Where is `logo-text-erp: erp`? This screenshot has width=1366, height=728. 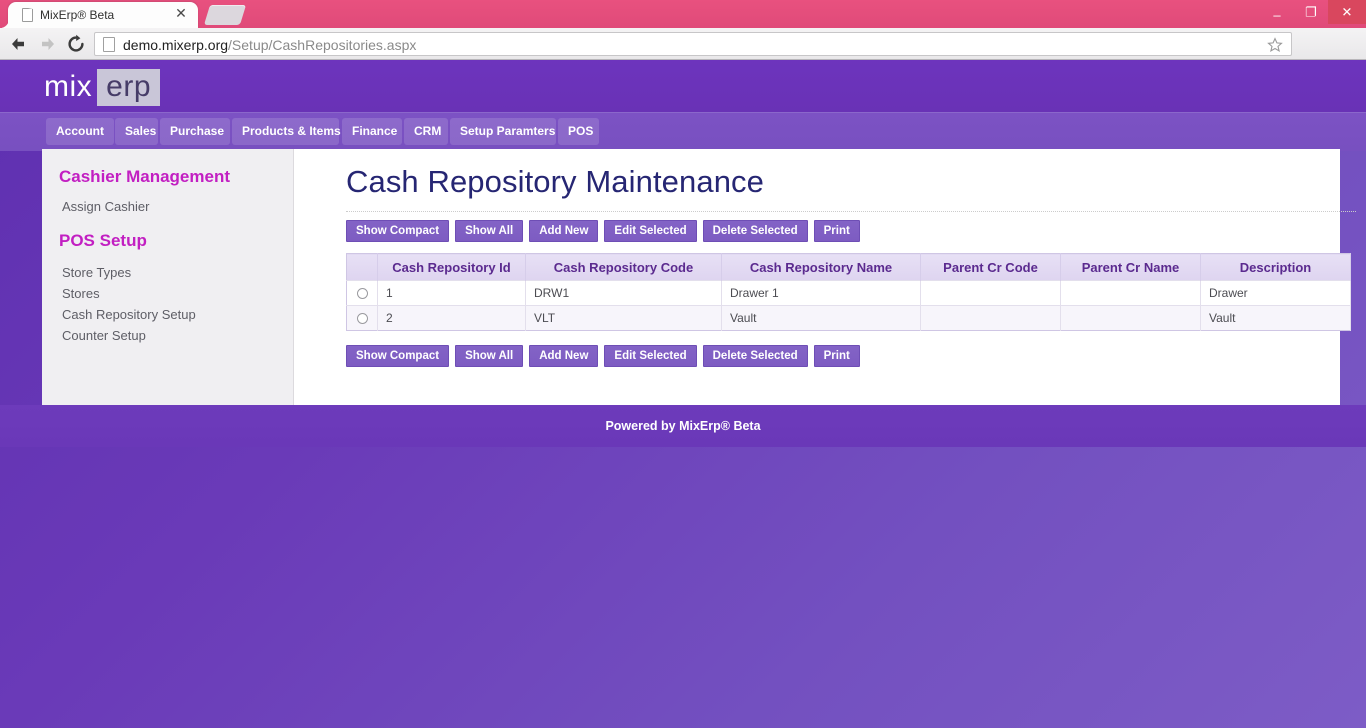
logo-text-erp: erp is located at coordinates (129, 87).